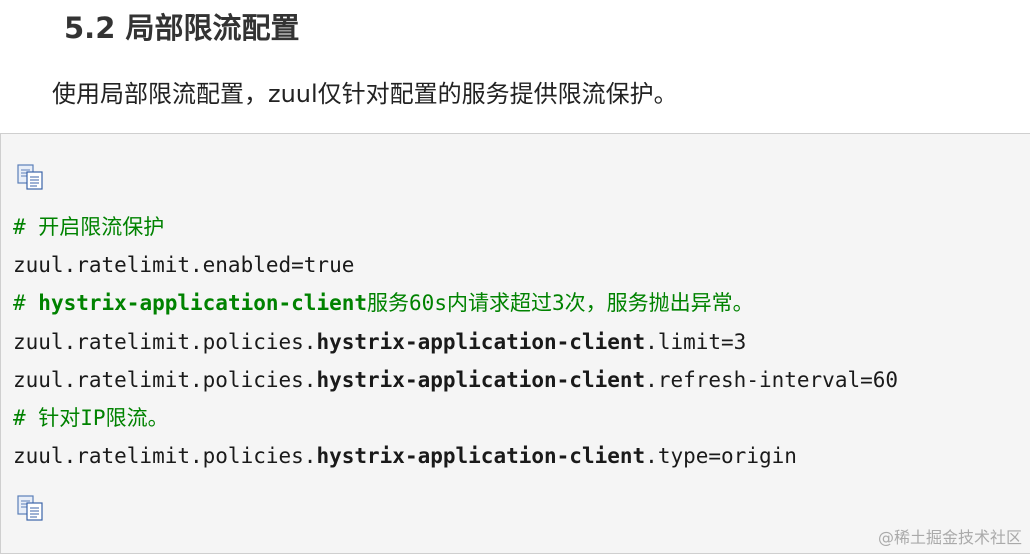 This screenshot has height=554, width=1032. I want to click on code-text: #, so click(26, 303).